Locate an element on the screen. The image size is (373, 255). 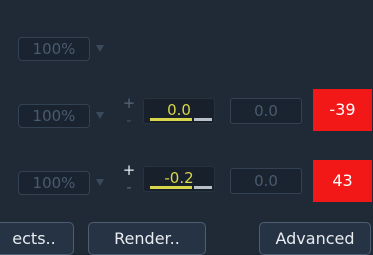
value-field-row3: -0.2 is located at coordinates (179, 179).